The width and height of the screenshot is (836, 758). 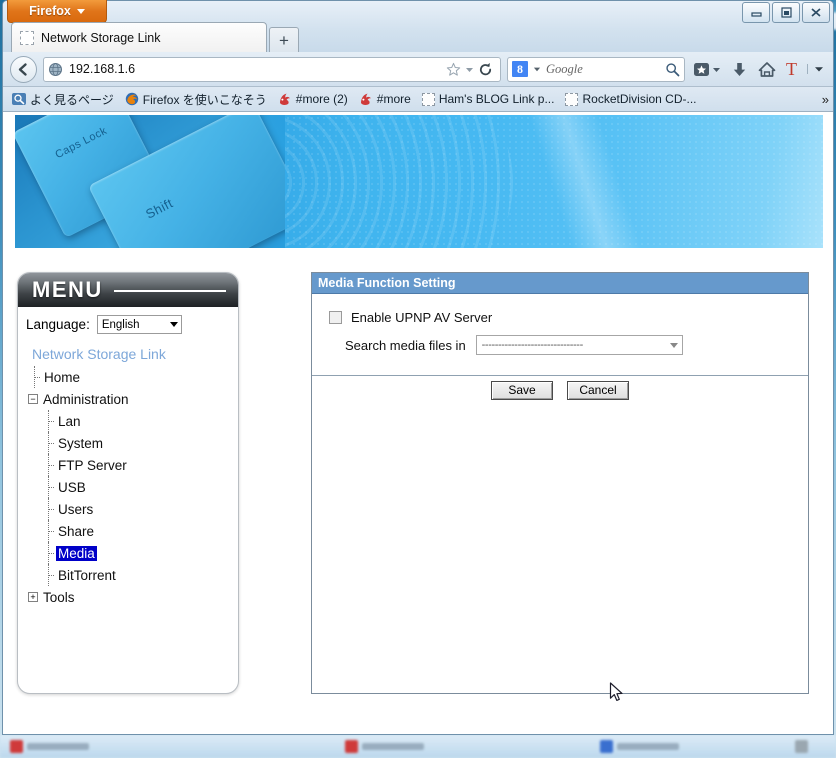 I want to click on back-button, so click(x=23, y=69).